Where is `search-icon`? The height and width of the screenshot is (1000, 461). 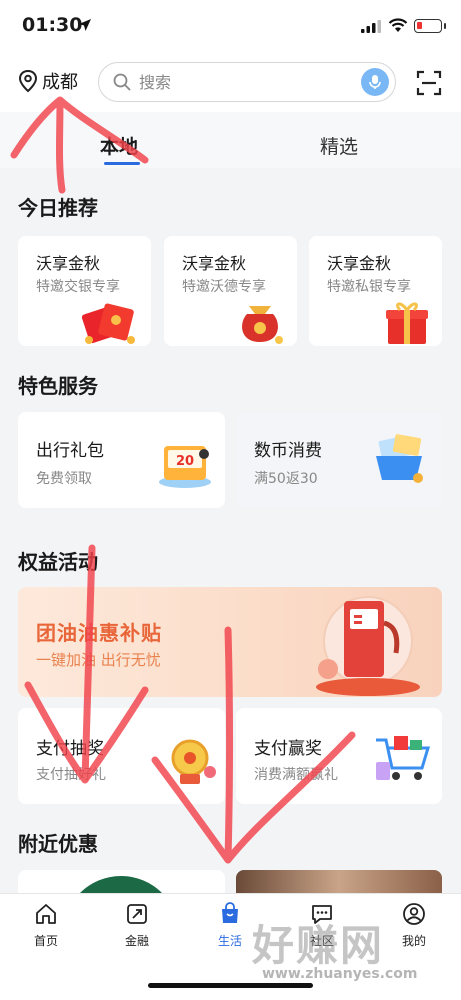
search-icon is located at coordinates (122, 82).